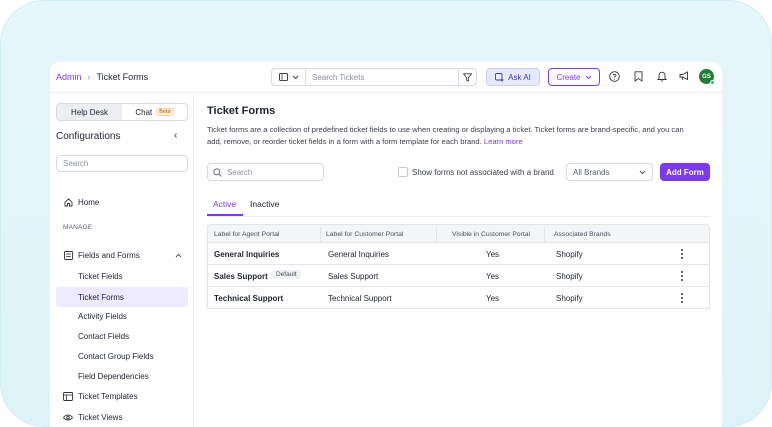 The image size is (772, 427). I want to click on megaphone-icon, so click(683, 76).